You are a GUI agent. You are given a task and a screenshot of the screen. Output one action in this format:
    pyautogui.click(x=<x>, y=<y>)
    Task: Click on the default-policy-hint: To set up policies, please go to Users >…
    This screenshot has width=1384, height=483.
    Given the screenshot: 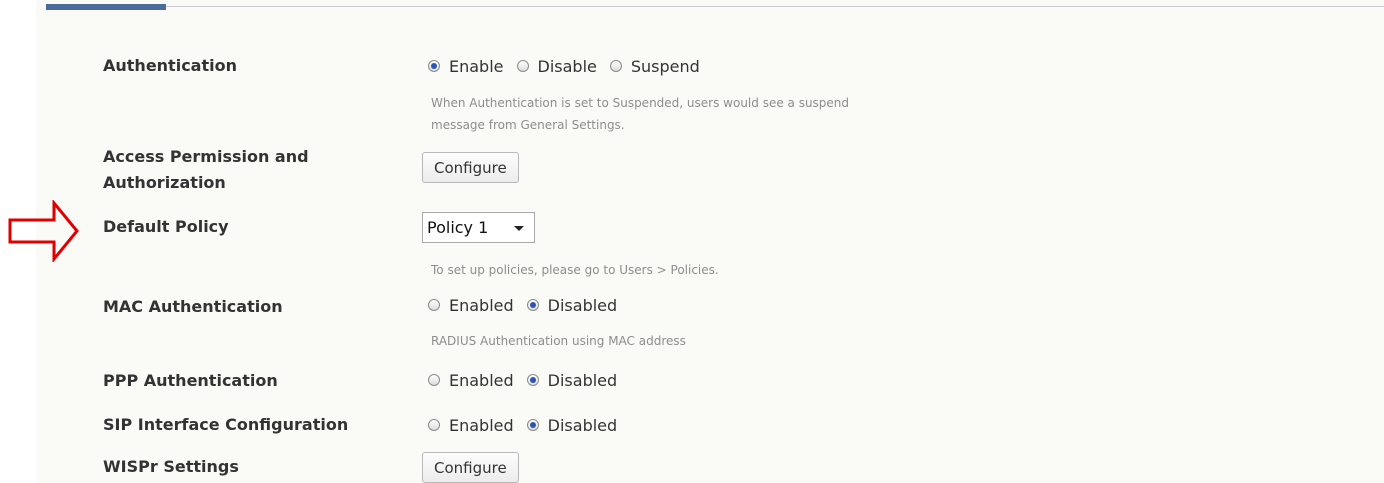 What is the action you would take?
    pyautogui.click(x=575, y=270)
    